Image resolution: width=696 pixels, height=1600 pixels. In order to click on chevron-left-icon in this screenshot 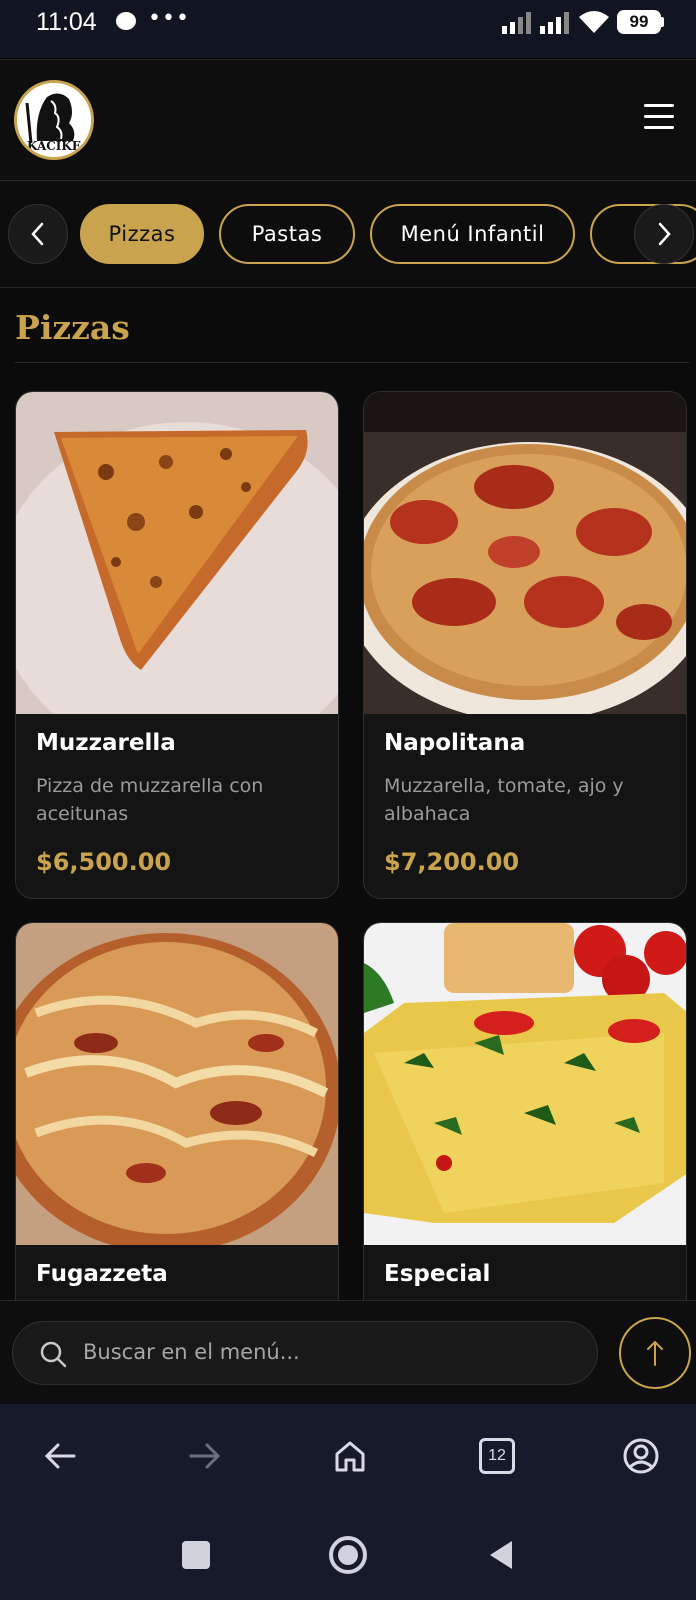, I will do `click(38, 234)`.